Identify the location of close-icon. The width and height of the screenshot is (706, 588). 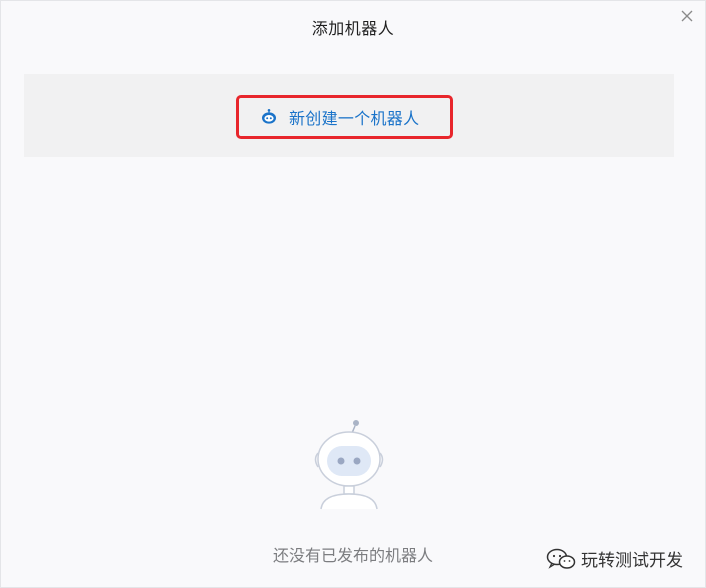
(687, 16).